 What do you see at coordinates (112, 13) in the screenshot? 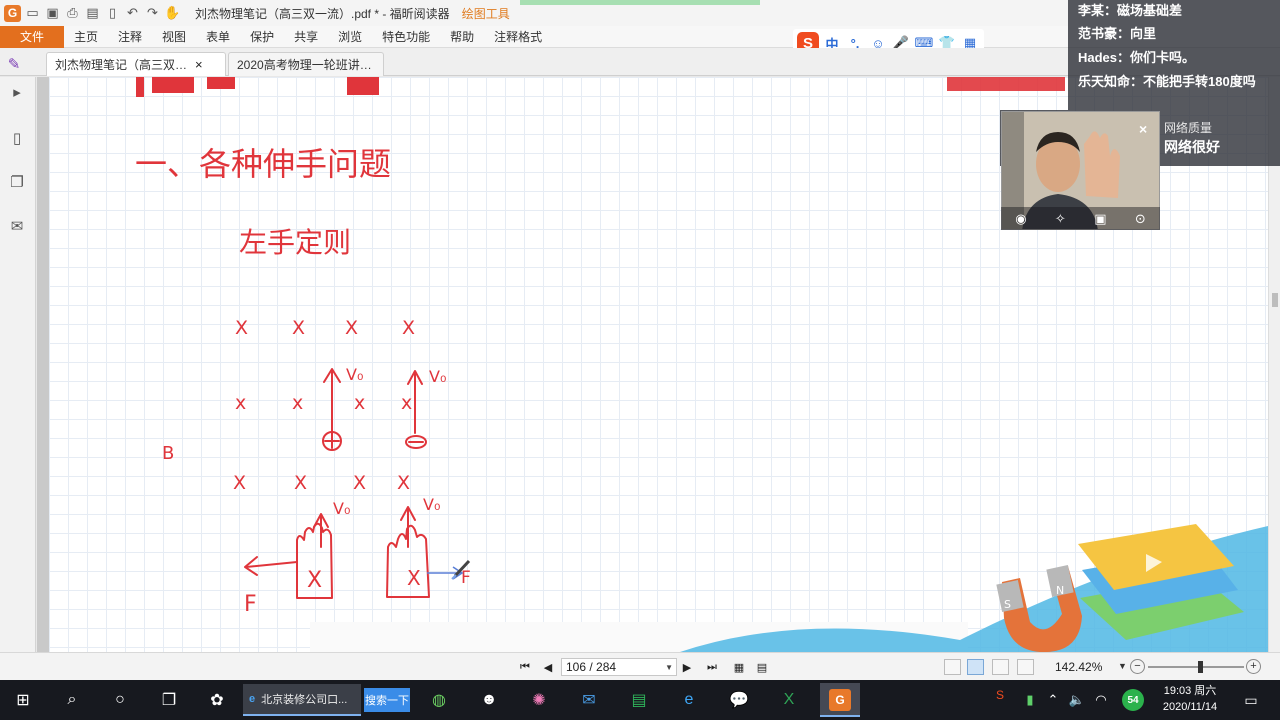
I see `new-icon: ▯` at bounding box center [112, 13].